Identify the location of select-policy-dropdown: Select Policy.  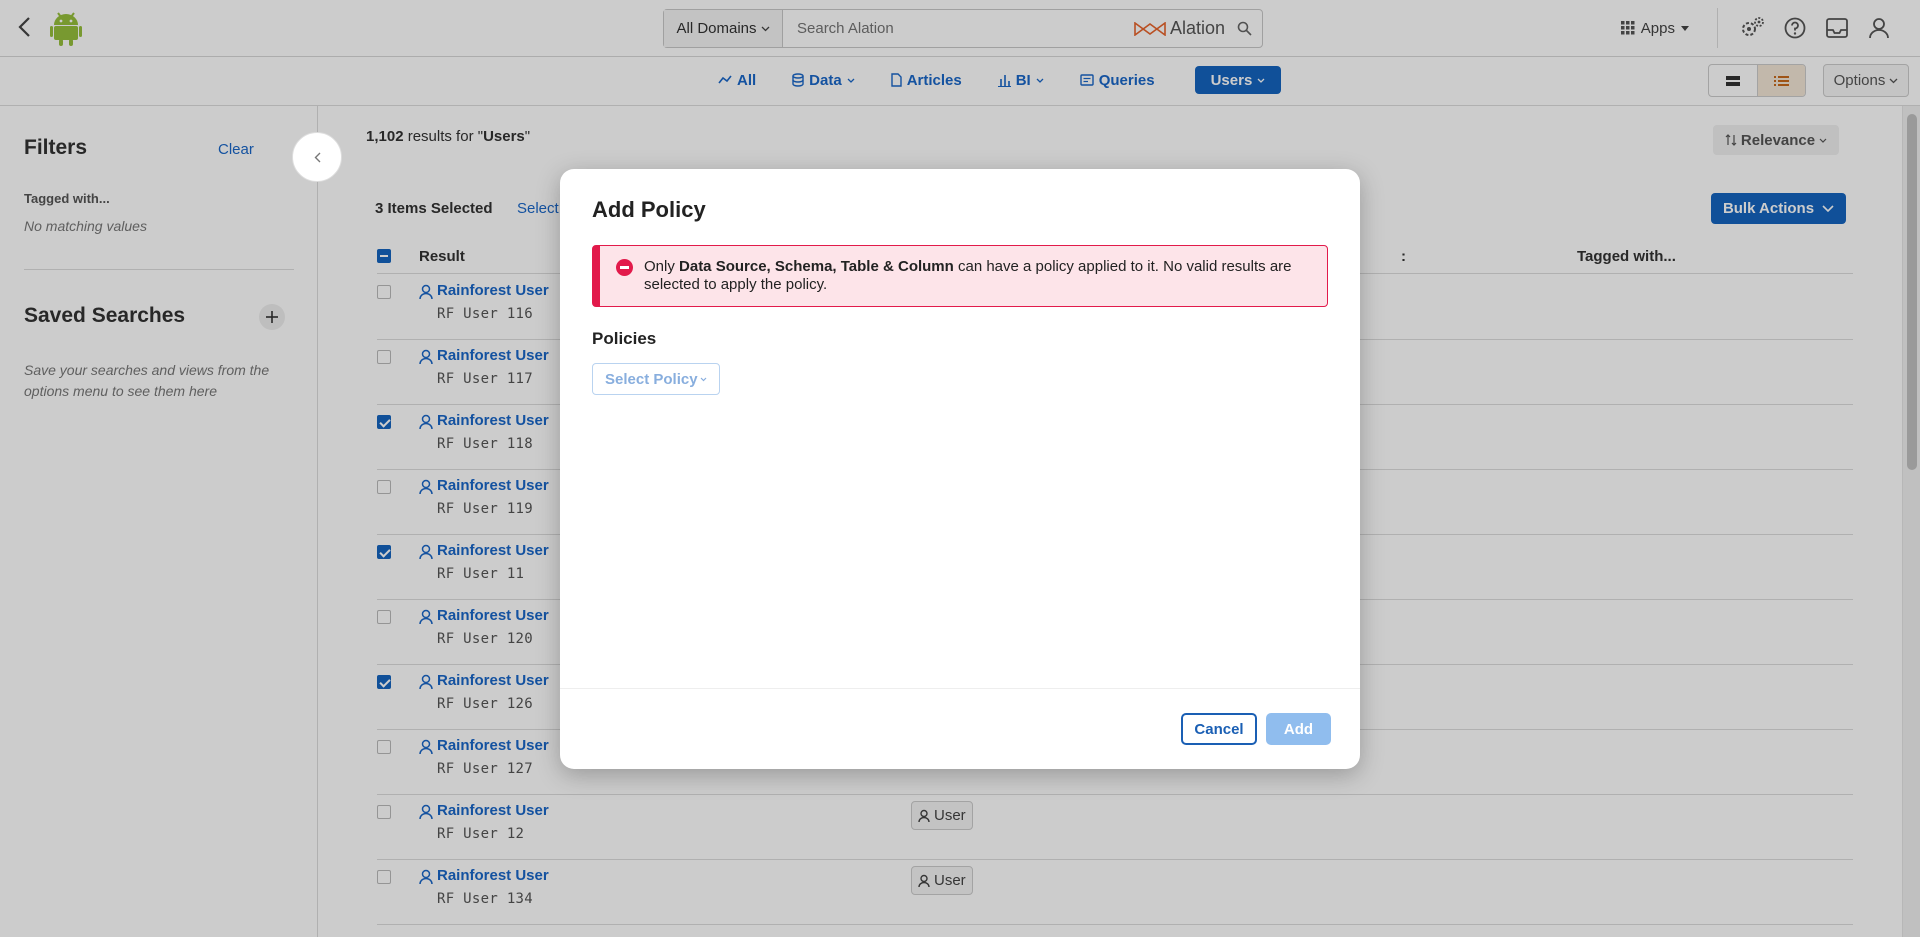
(656, 379).